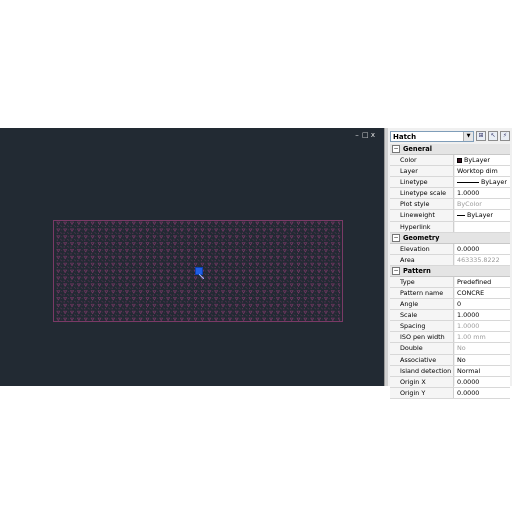 This screenshot has width=512, height=512. I want to click on property-label: Associative, so click(422, 359).